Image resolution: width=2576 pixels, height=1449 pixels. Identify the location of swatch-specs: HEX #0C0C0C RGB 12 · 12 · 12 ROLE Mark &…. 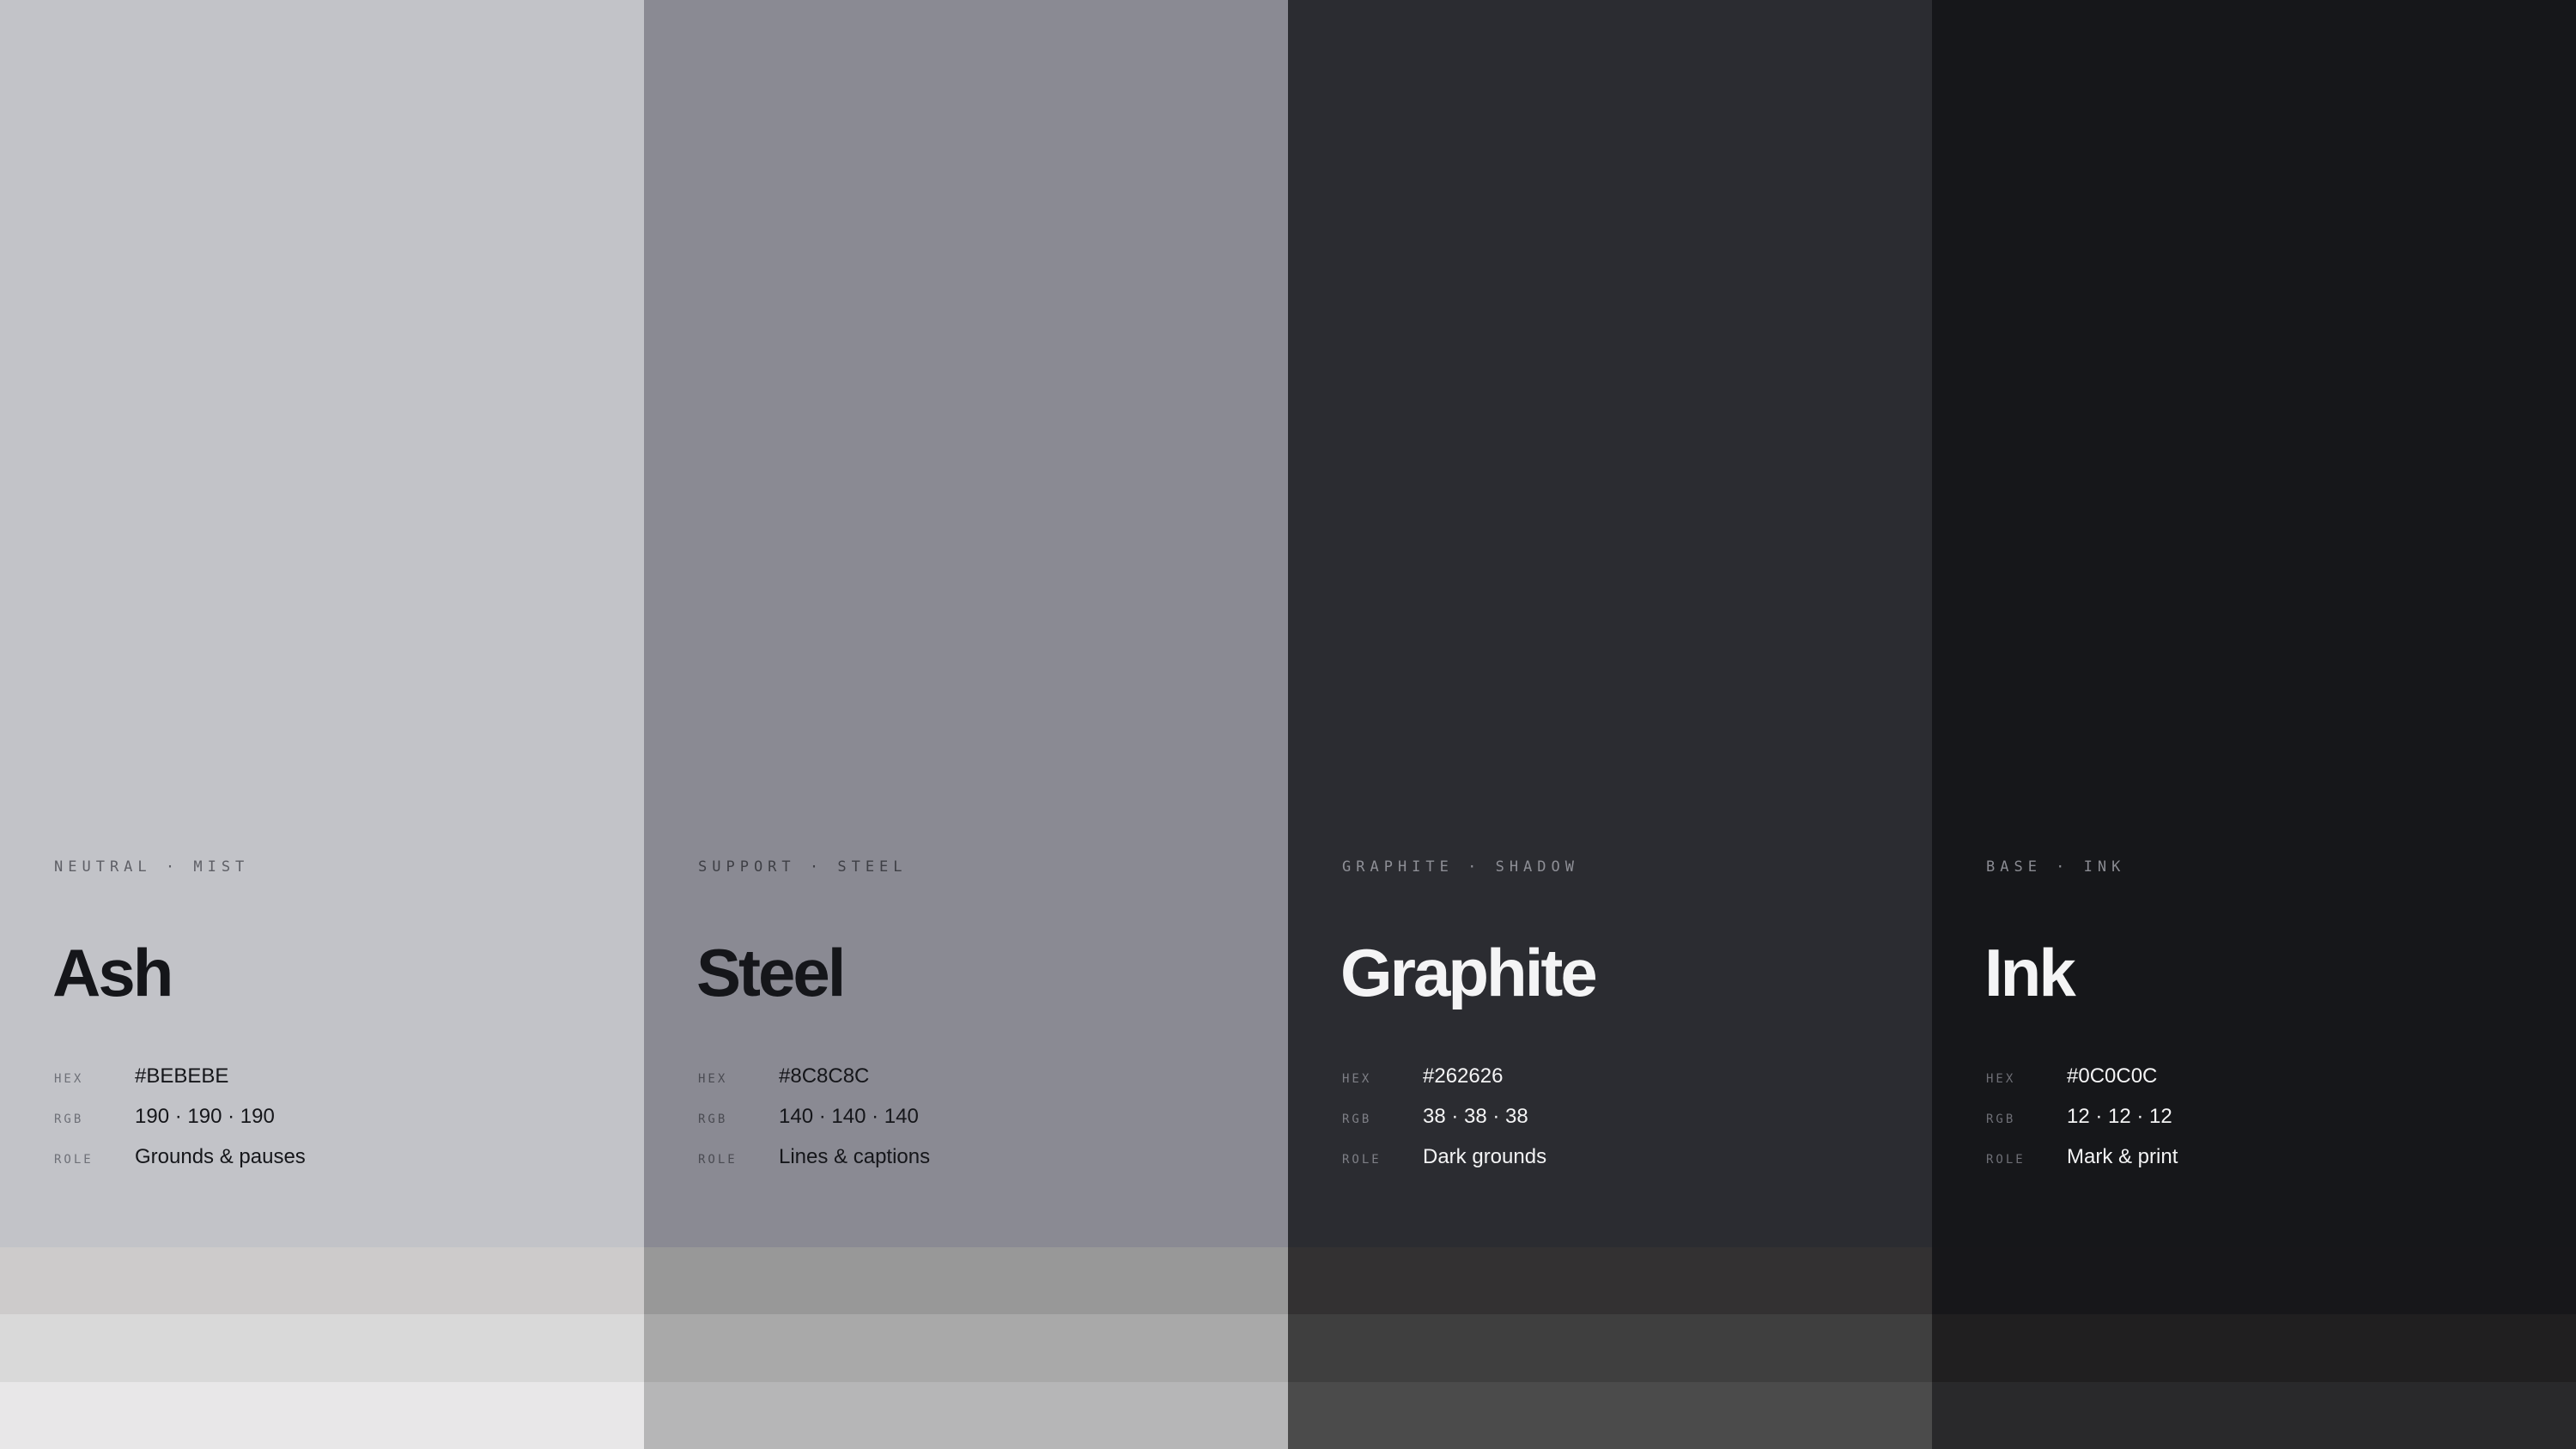
(2261, 1124).